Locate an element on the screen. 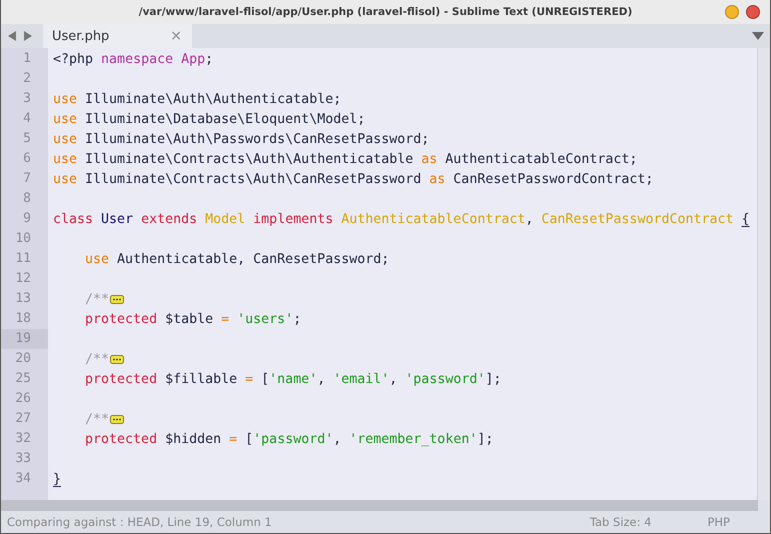 The width and height of the screenshot is (771, 534). code-line: protected $table = 'users'; is located at coordinates (193, 319).